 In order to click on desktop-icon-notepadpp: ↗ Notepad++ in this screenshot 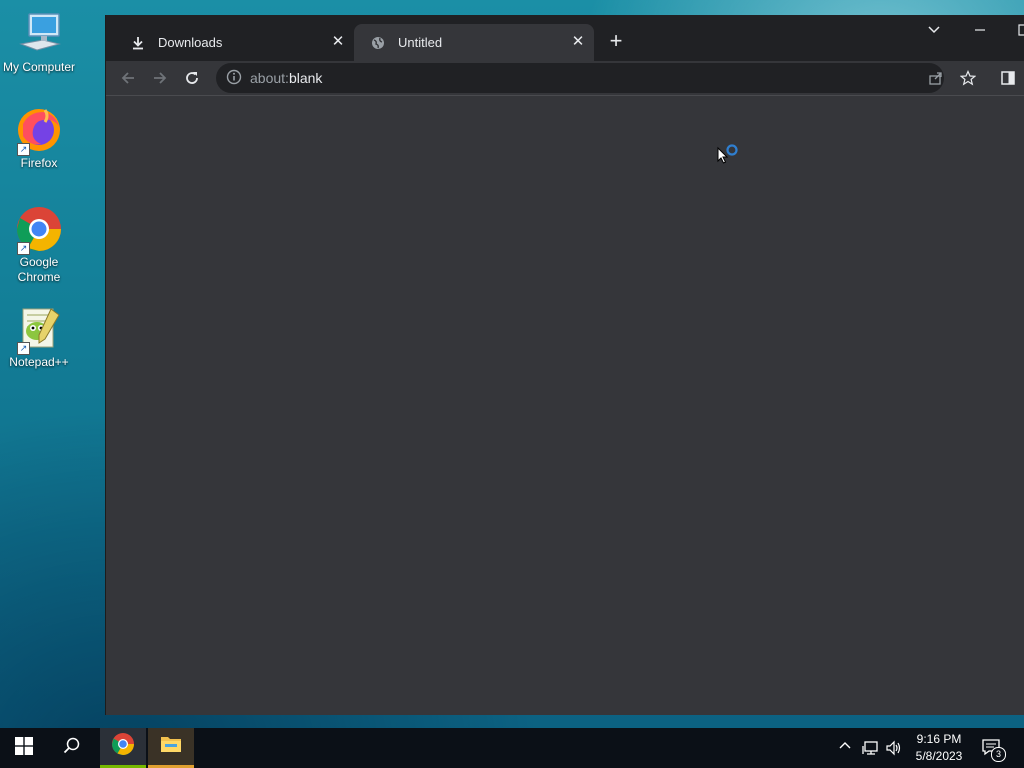, I will do `click(39, 337)`.